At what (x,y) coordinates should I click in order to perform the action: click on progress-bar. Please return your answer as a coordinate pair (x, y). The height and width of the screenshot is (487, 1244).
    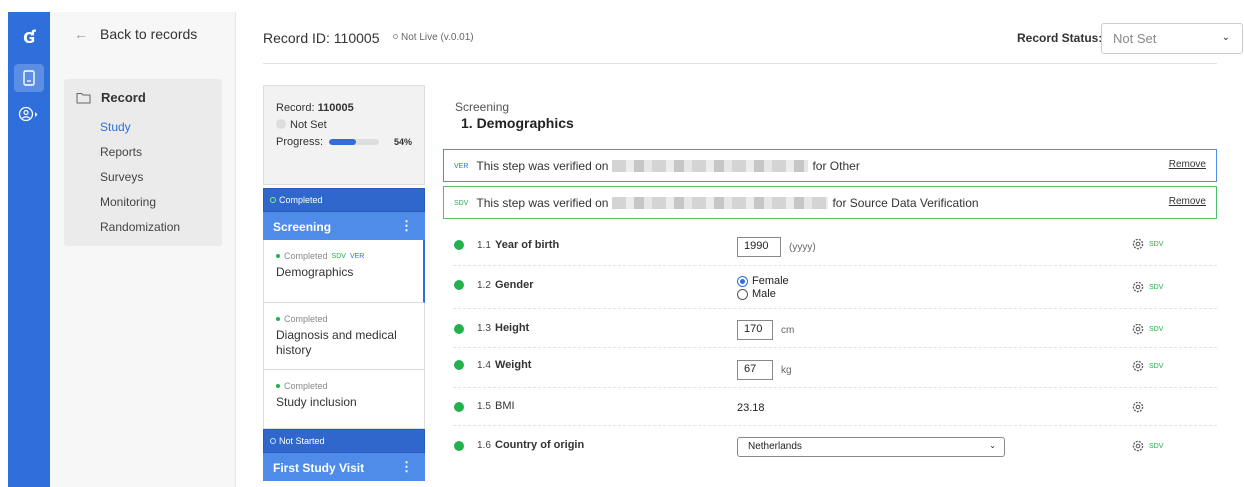
    Looking at the image, I should click on (354, 142).